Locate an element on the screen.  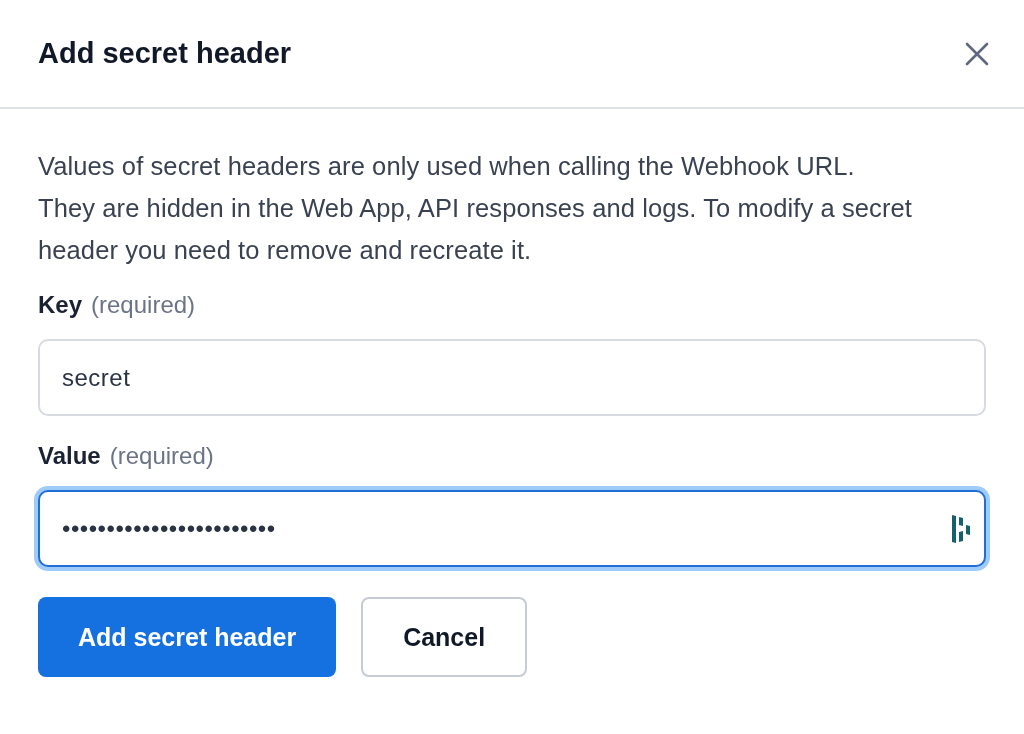
submit-button: Add secret header is located at coordinates (187, 637).